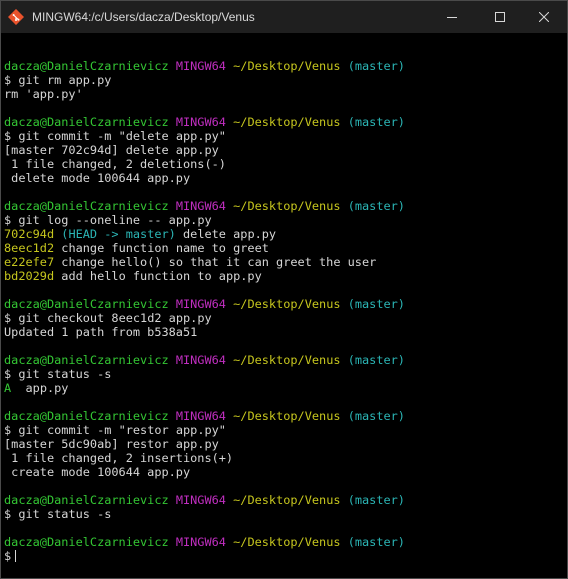 This screenshot has width=568, height=579. I want to click on scrollbar, so click(559, 305).